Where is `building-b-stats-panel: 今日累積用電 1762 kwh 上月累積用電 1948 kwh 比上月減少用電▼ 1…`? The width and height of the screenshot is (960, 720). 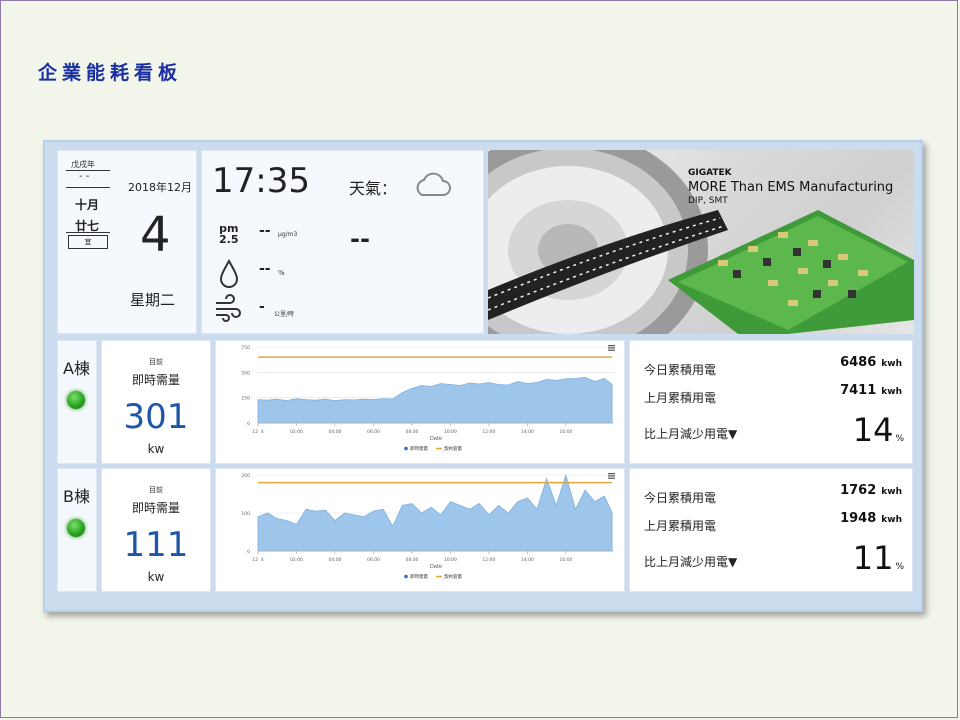 building-b-stats-panel: 今日累積用電 1762 kwh 上月累積用電 1948 kwh 比上月減少用電▼ 1… is located at coordinates (771, 530).